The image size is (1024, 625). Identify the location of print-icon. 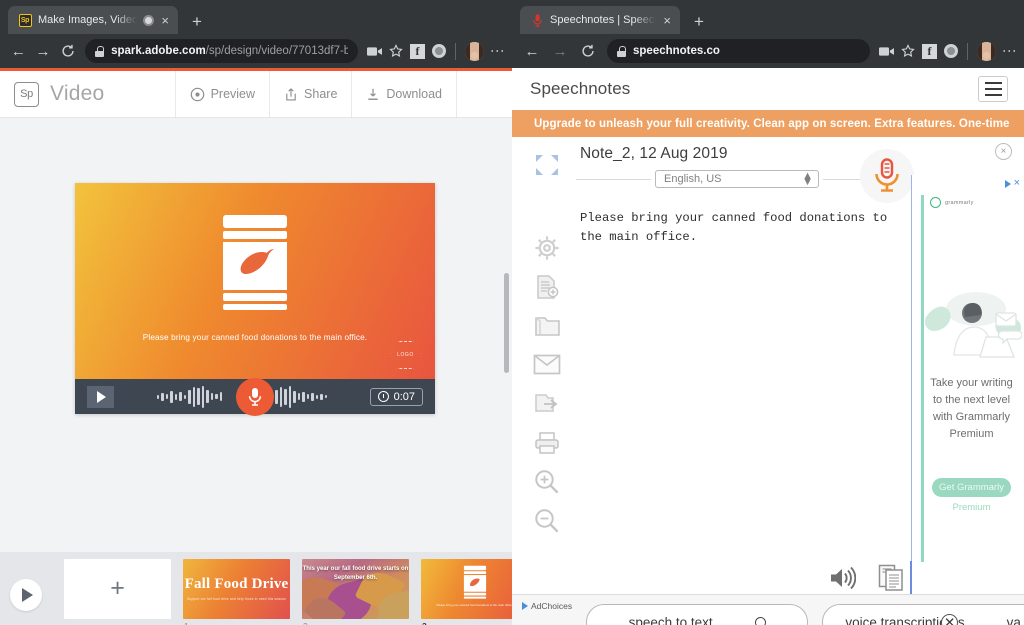
(547, 442).